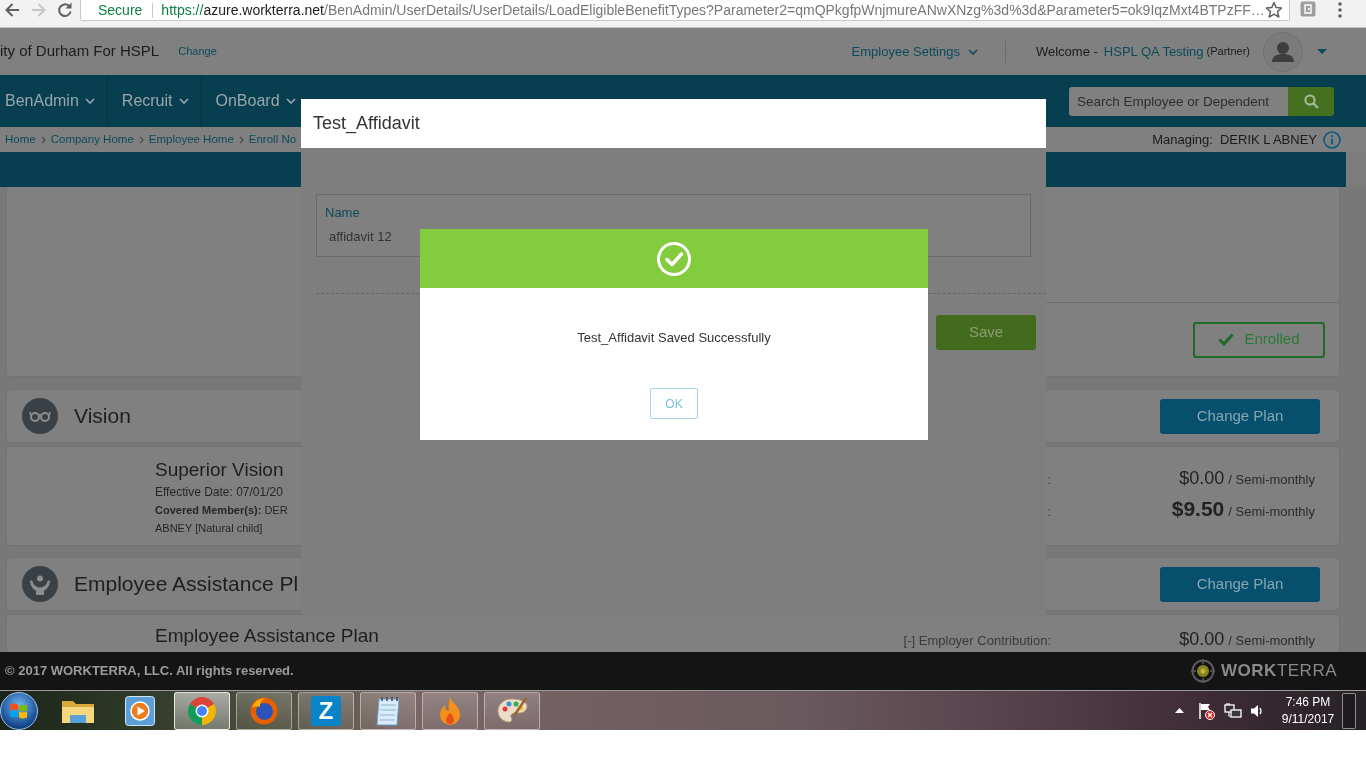 The image size is (1366, 768). What do you see at coordinates (1283, 51) in the screenshot?
I see `avatar-icon` at bounding box center [1283, 51].